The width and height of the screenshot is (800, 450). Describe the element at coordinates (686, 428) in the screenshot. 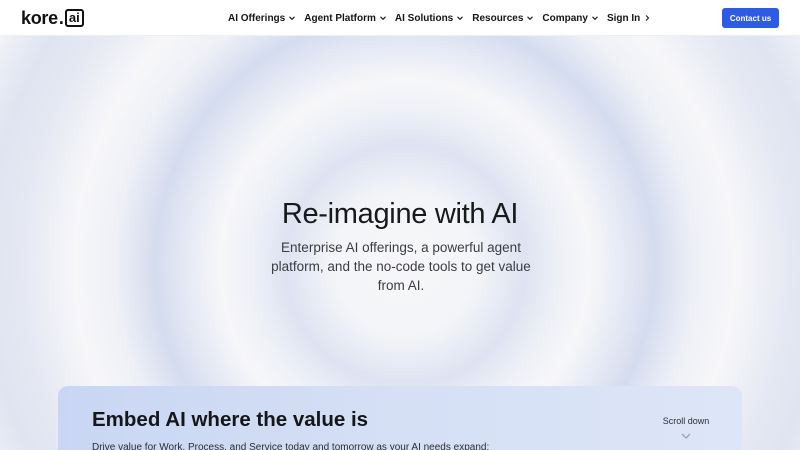

I see `scroll-down-button: Scroll down` at that location.